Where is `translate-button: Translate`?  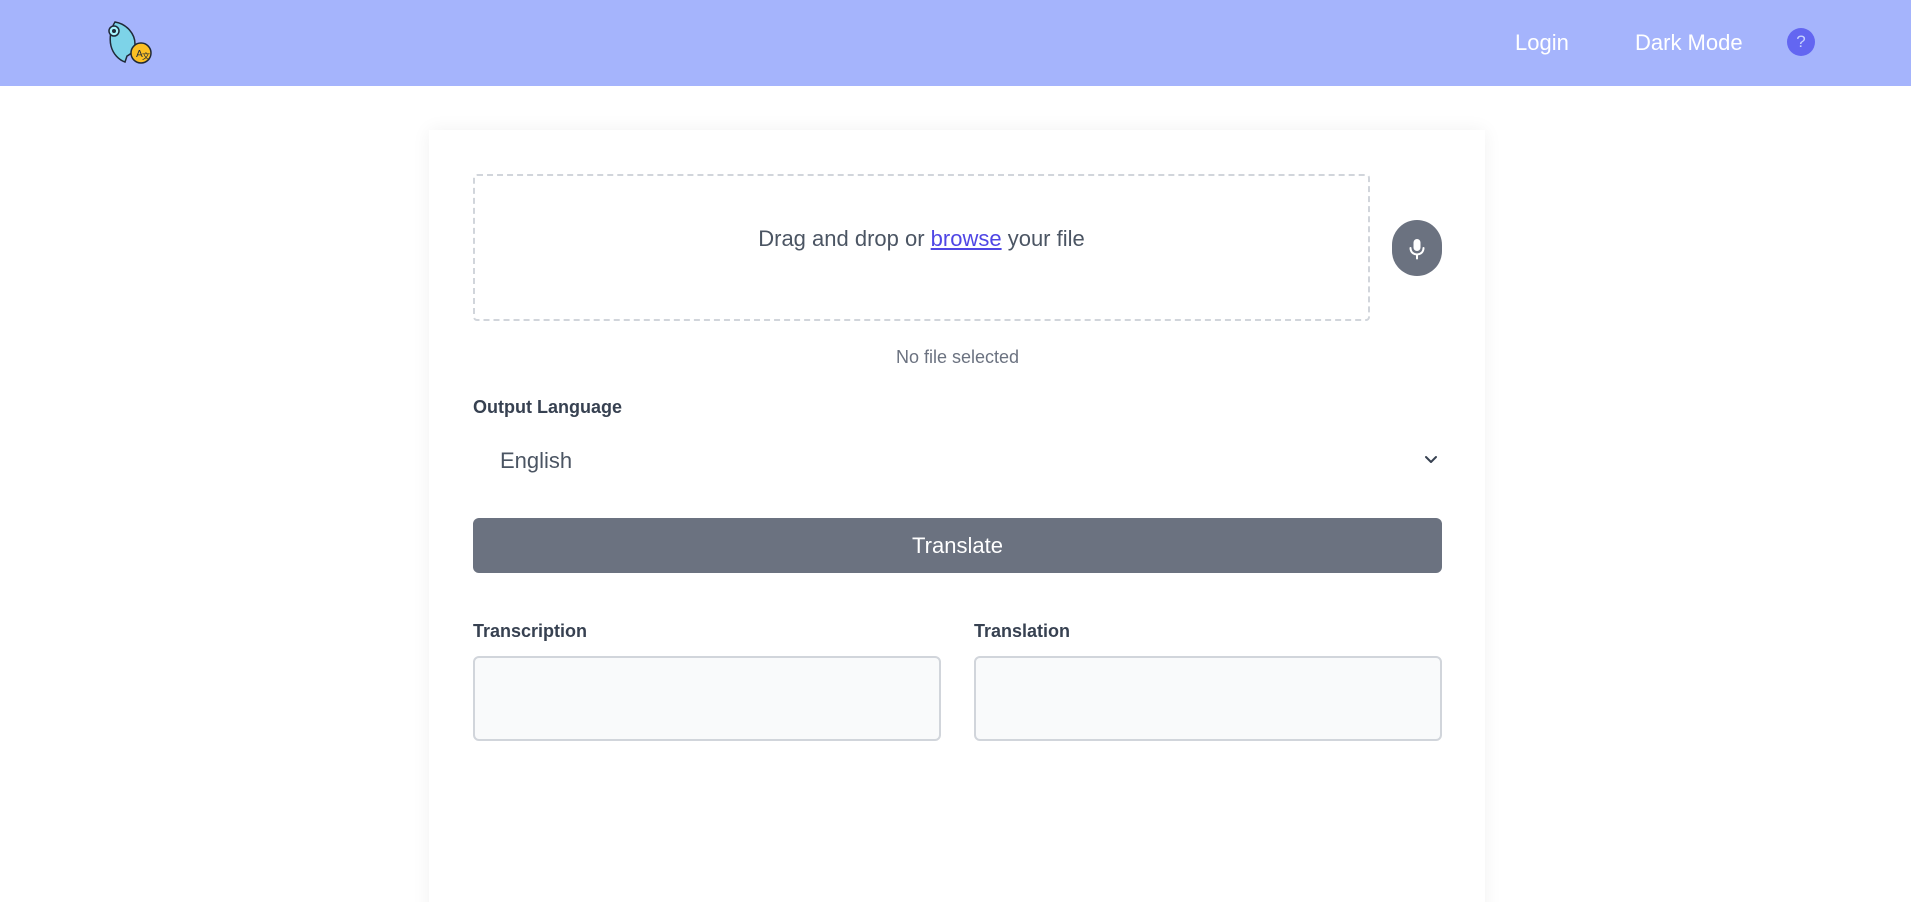 translate-button: Translate is located at coordinates (957, 545).